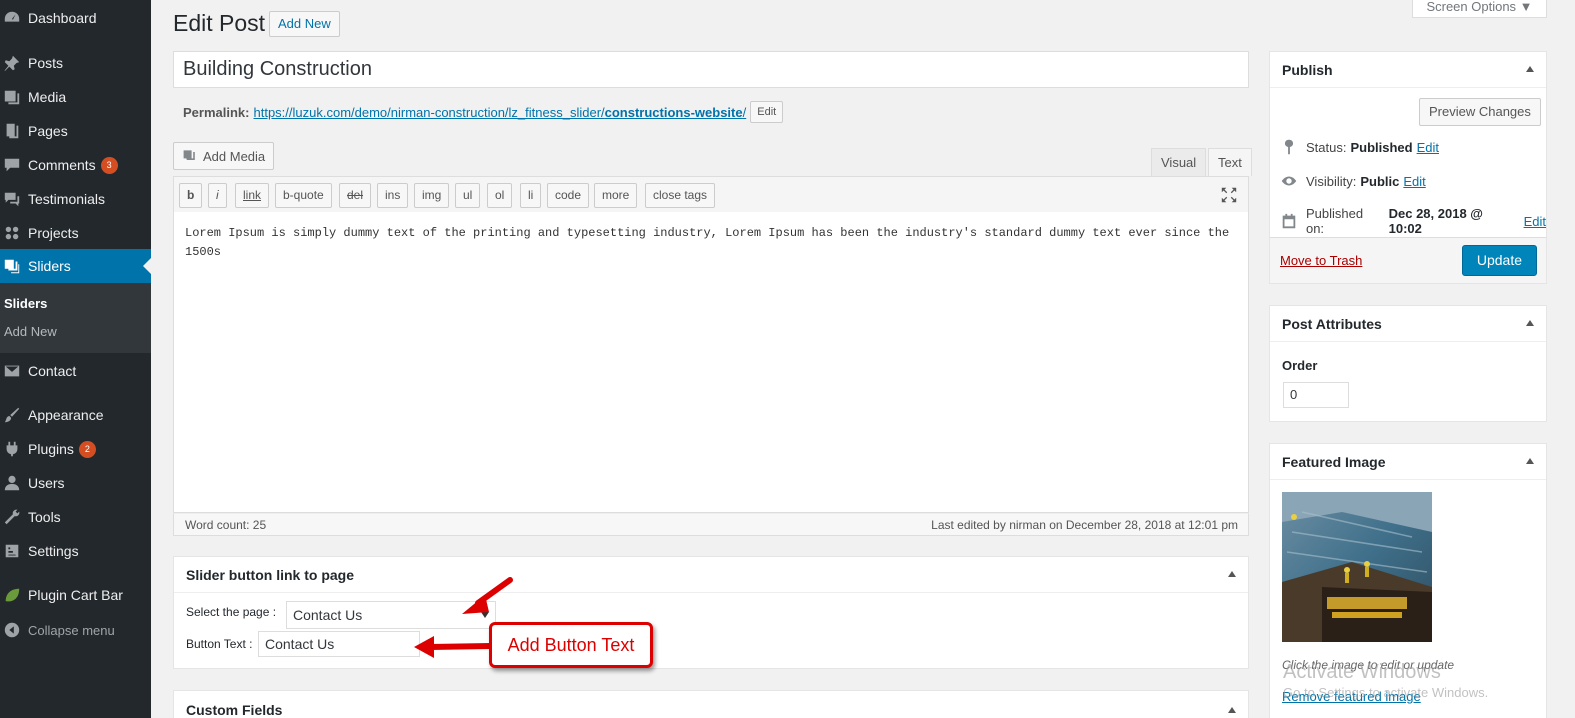 This screenshot has width=1575, height=718. I want to click on dashboard-icon, so click(12, 18).